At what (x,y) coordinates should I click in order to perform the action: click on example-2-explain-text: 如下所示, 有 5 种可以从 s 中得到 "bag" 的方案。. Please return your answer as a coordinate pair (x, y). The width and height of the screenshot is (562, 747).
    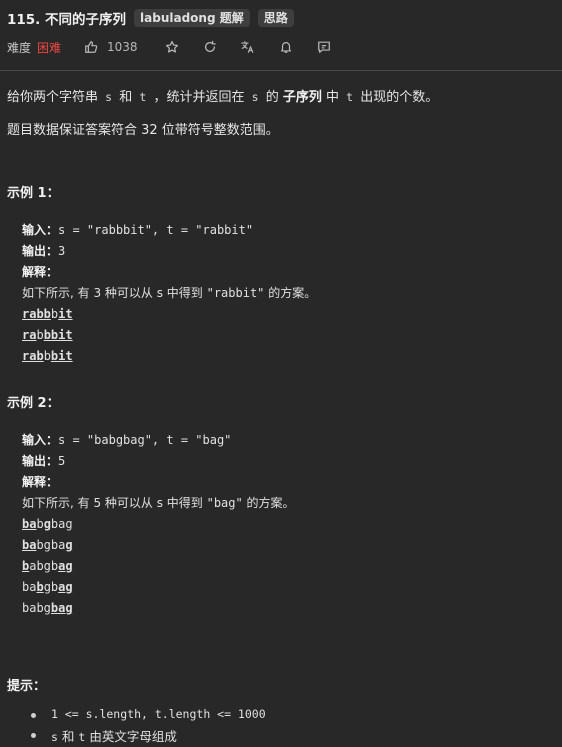
    Looking at the image, I should click on (158, 503).